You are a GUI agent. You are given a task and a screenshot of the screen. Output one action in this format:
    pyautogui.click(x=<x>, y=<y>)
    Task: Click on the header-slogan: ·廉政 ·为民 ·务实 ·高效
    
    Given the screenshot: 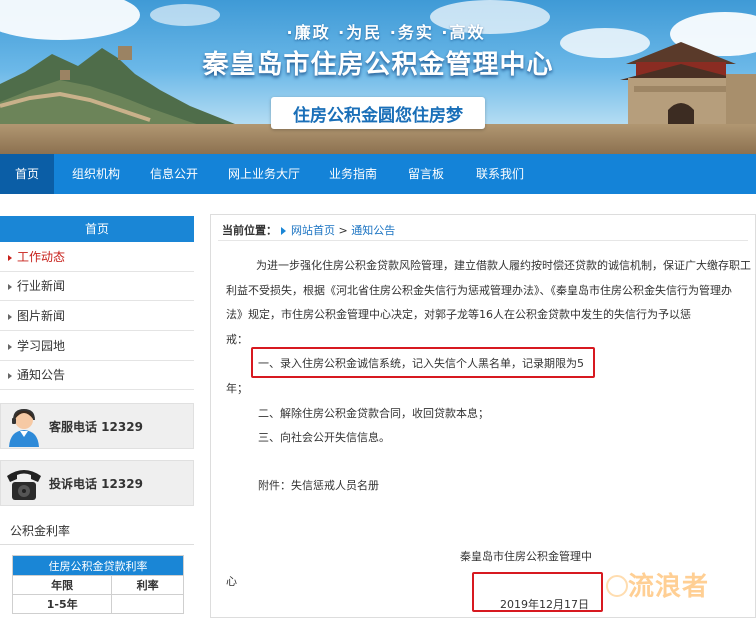 What is the action you would take?
    pyautogui.click(x=386, y=32)
    